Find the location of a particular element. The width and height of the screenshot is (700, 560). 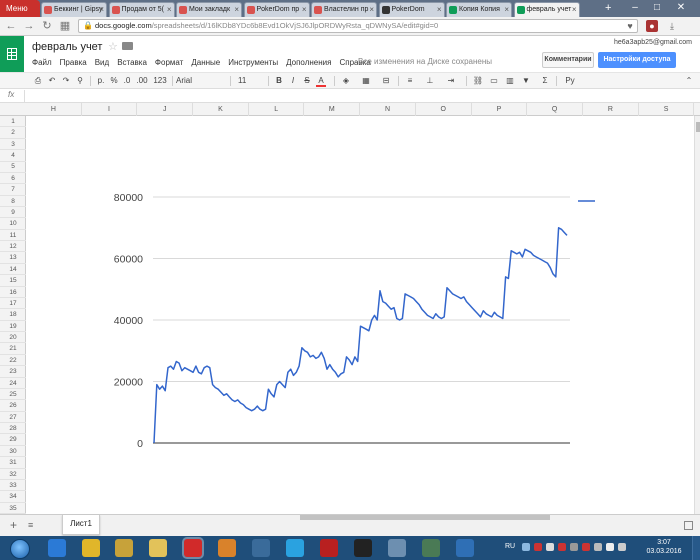

column-header: M is located at coordinates (333, 109).